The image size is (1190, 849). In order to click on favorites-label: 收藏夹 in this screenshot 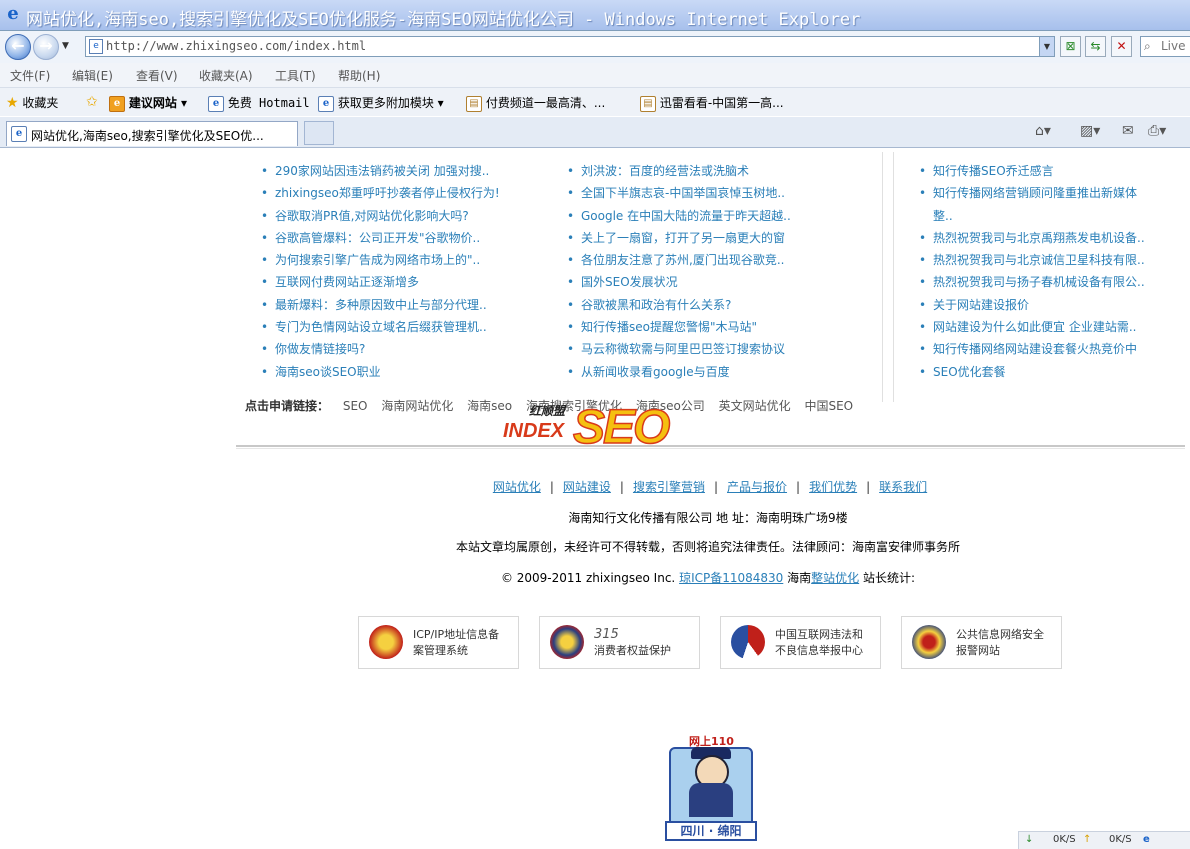, I will do `click(40, 103)`.